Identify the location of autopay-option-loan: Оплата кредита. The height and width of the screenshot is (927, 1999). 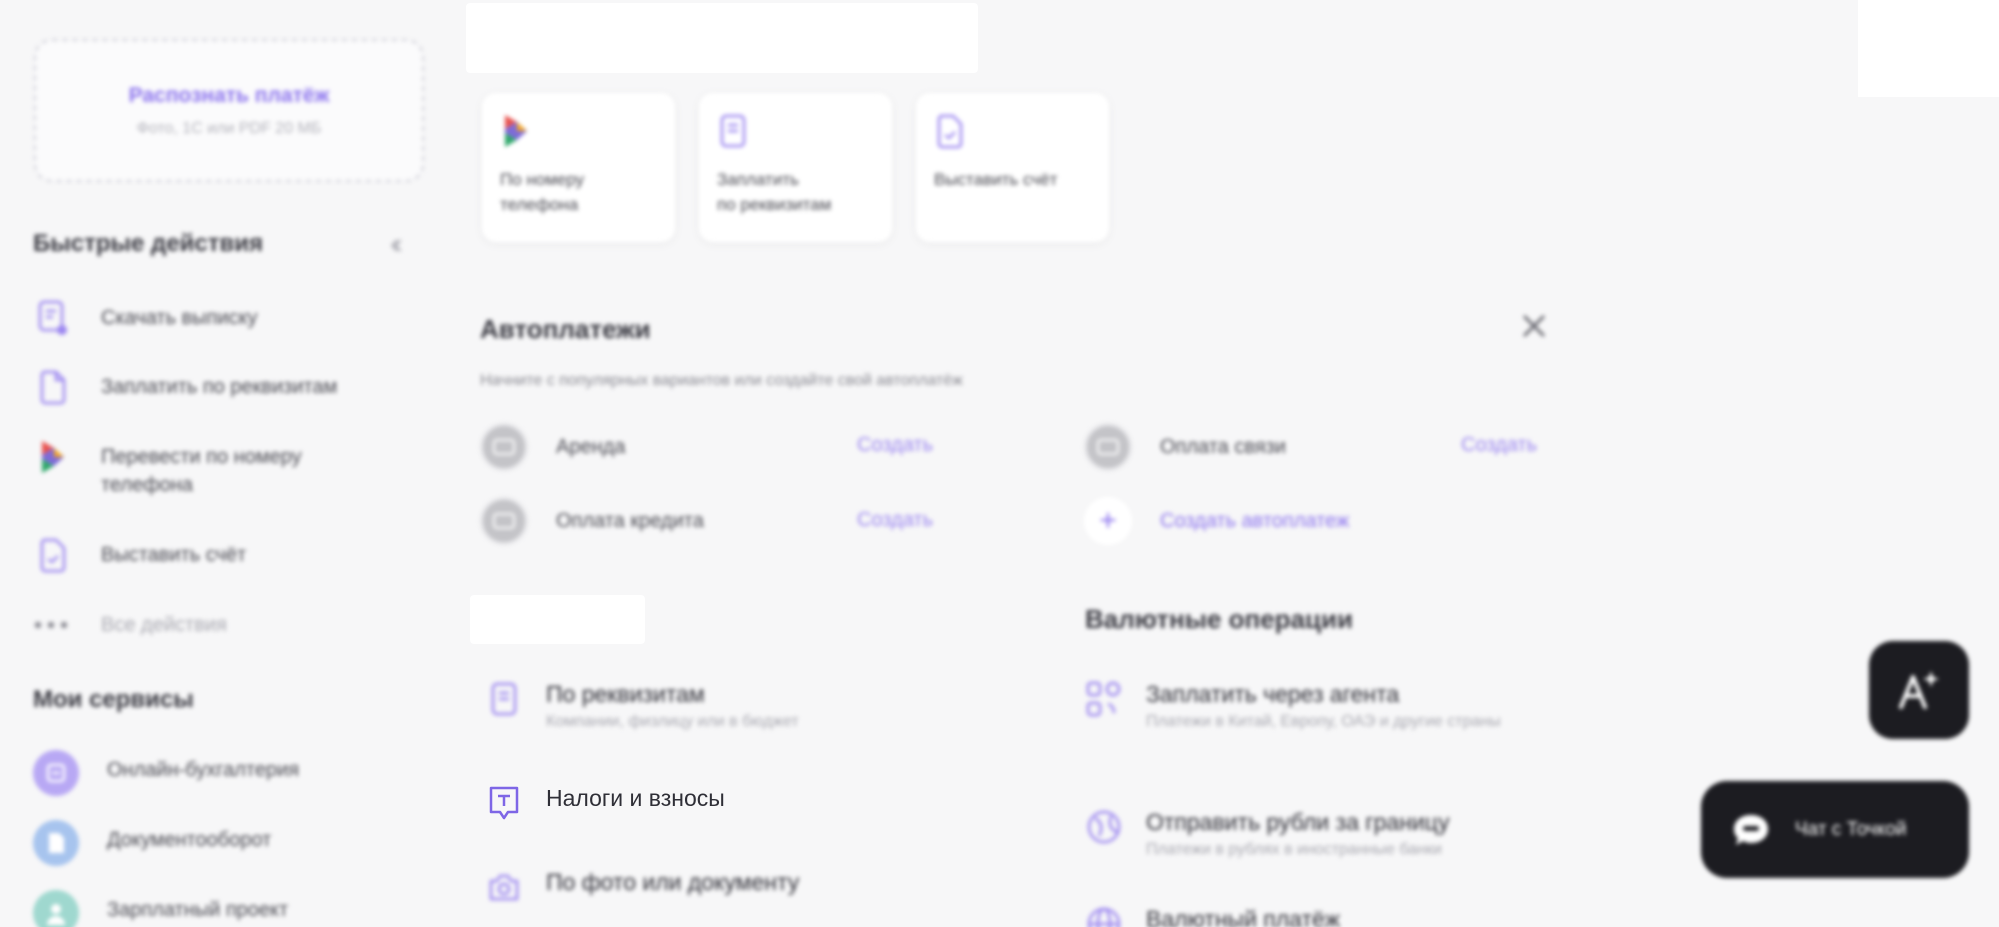
(592, 521).